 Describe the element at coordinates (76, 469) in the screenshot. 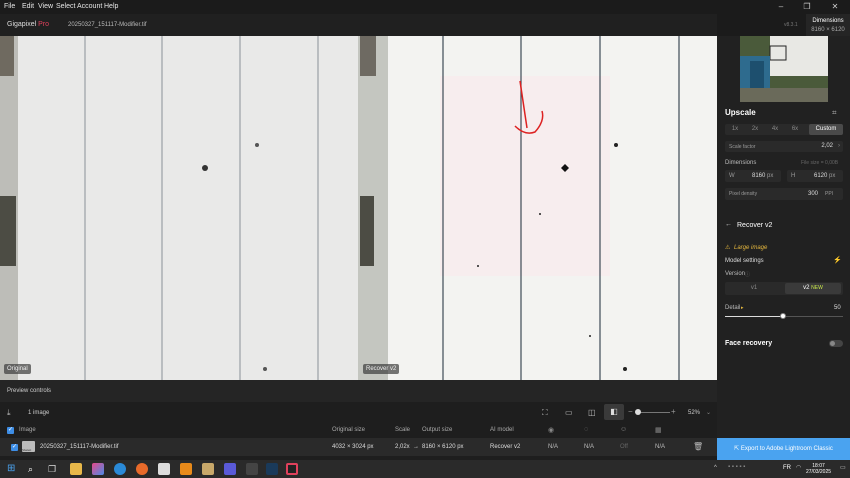

I see `file-explorer-icon` at that location.